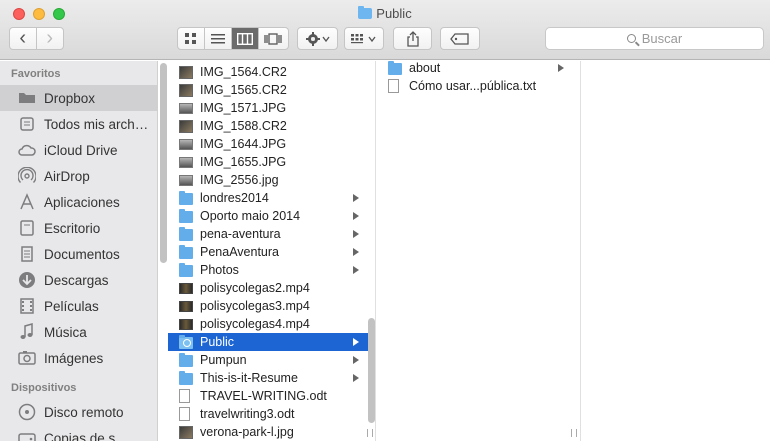  What do you see at coordinates (78, 176) in the screenshot?
I see `sidebar-item-airdrop: AirDrop` at bounding box center [78, 176].